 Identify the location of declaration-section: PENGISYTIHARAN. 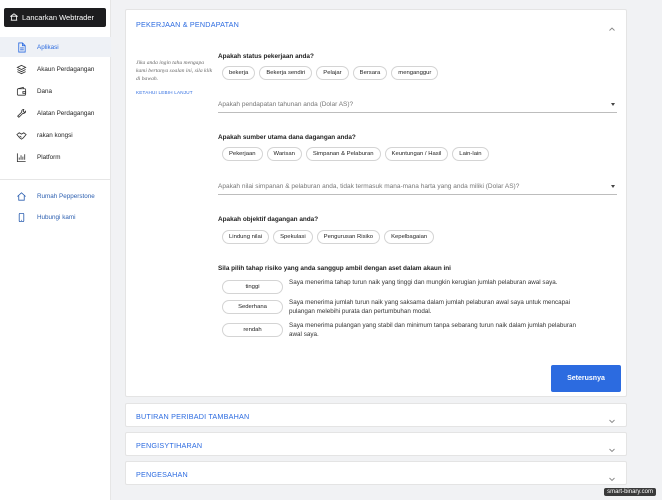
(376, 444).